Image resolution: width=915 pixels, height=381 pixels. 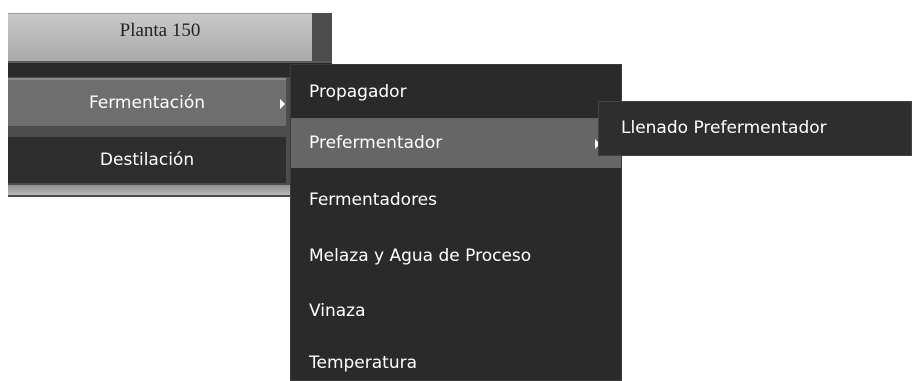 What do you see at coordinates (456, 92) in the screenshot?
I see `submenu-item-propagador: Propagador` at bounding box center [456, 92].